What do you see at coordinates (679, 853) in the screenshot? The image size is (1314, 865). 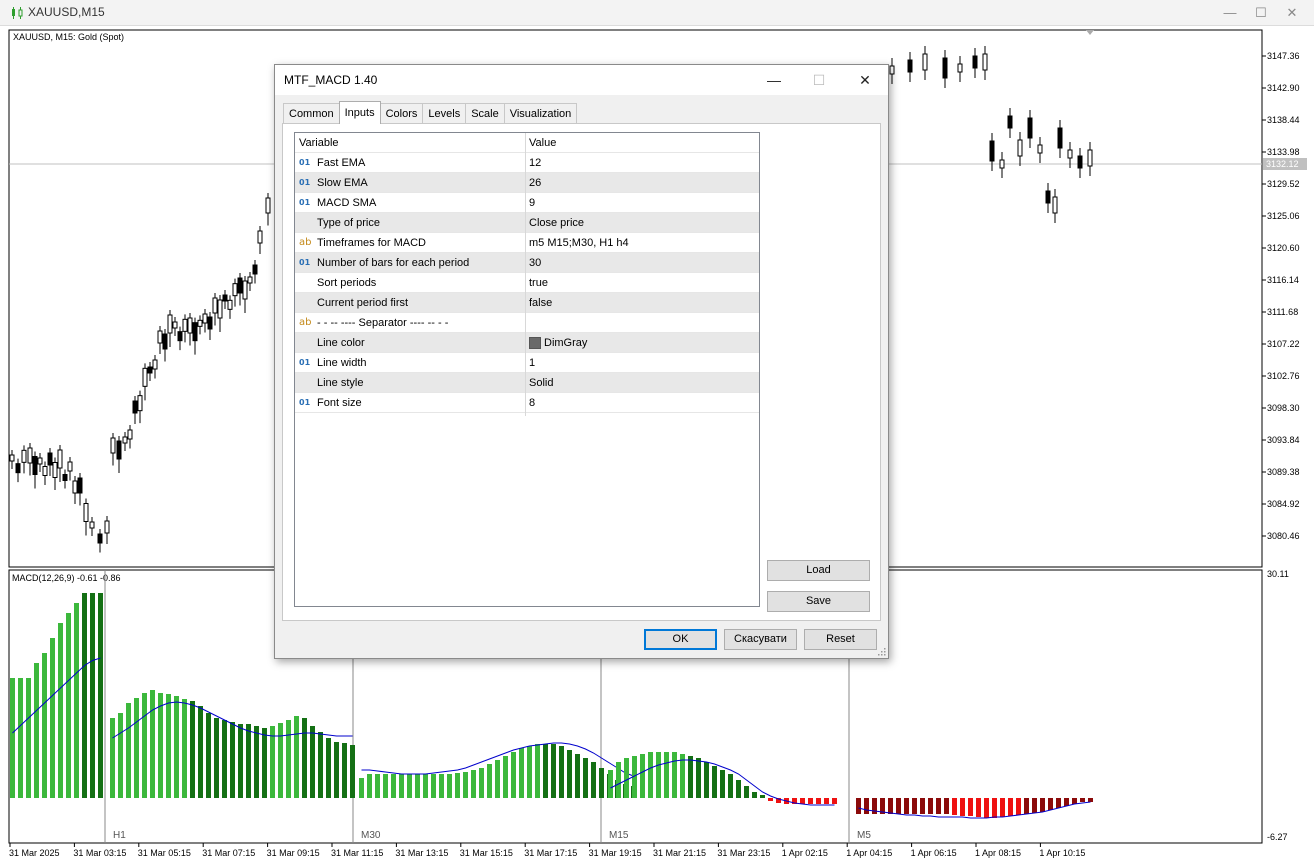 I see `time-tick-label: 31 Mar 21:15` at bounding box center [679, 853].